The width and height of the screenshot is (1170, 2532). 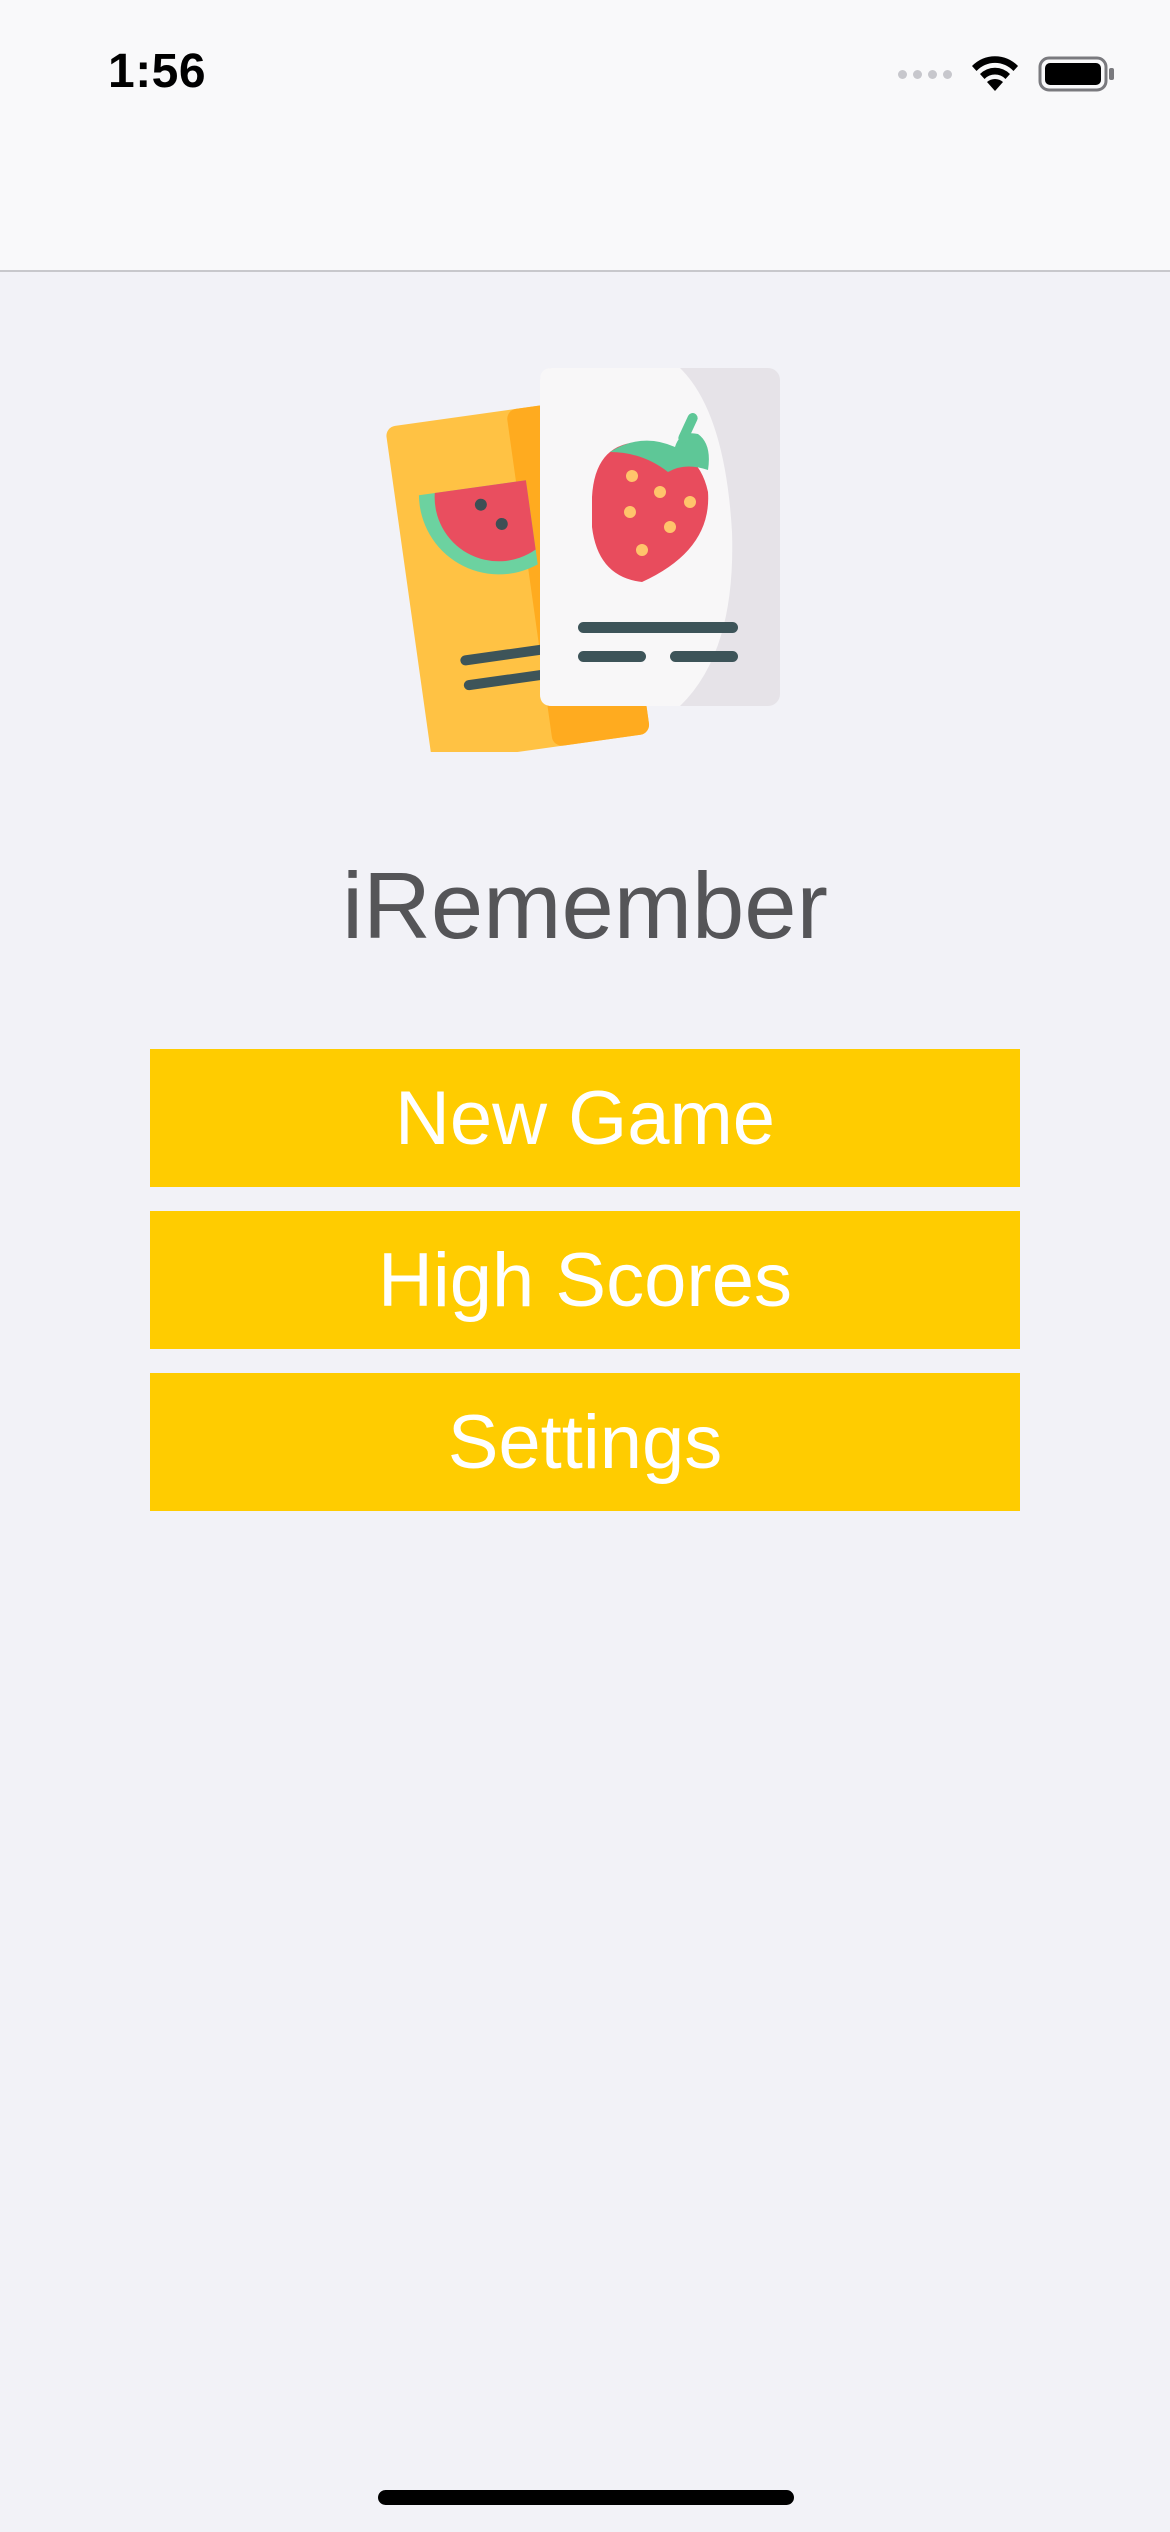 What do you see at coordinates (585, 1442) in the screenshot?
I see `settings-button: Settings` at bounding box center [585, 1442].